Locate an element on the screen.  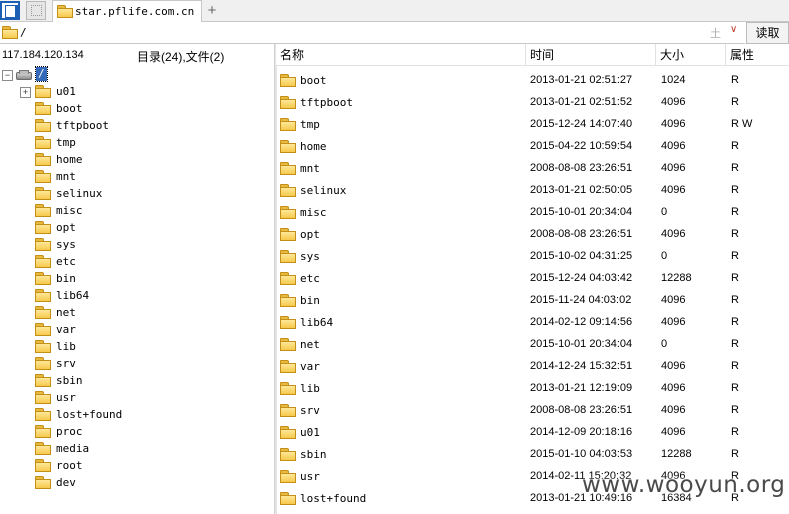
file-name: opt is located at coordinates (310, 234).